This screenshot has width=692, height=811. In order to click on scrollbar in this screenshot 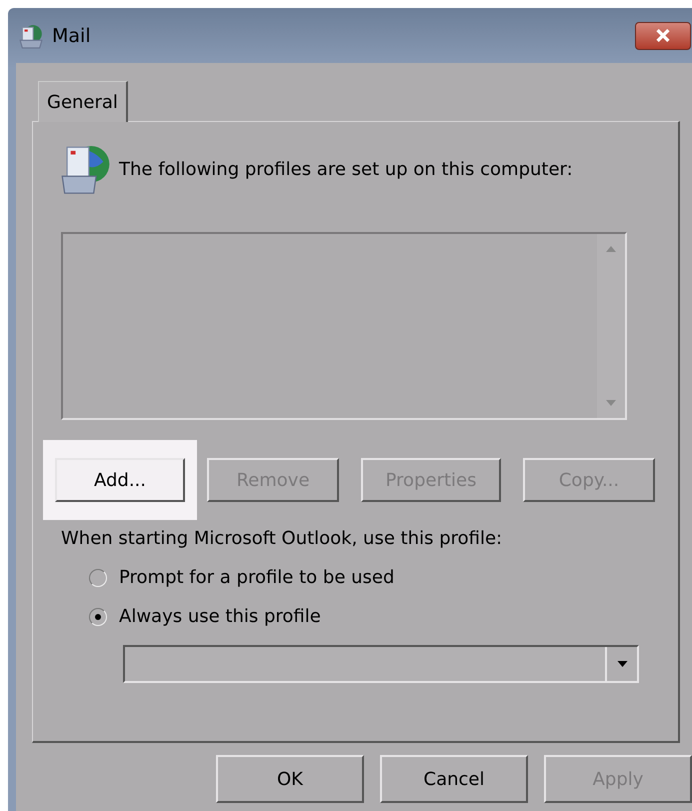, I will do `click(611, 326)`.